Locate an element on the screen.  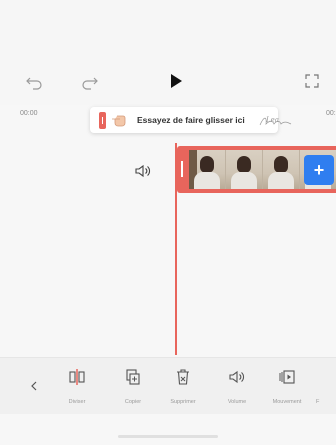
trash-icon is located at coordinates (183, 377).